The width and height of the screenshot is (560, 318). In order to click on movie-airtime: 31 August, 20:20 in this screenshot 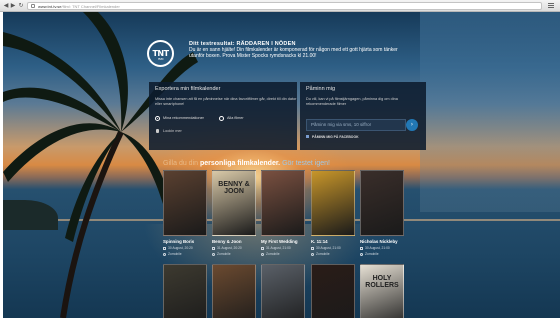, I will do `click(234, 248)`.